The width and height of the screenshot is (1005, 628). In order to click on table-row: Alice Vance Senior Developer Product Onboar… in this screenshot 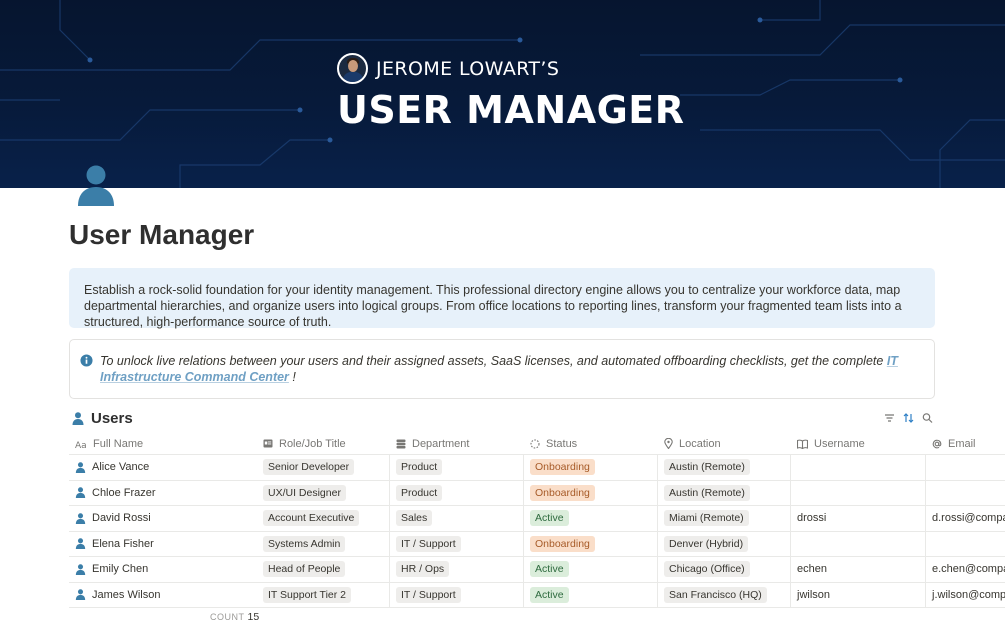, I will do `click(537, 468)`.